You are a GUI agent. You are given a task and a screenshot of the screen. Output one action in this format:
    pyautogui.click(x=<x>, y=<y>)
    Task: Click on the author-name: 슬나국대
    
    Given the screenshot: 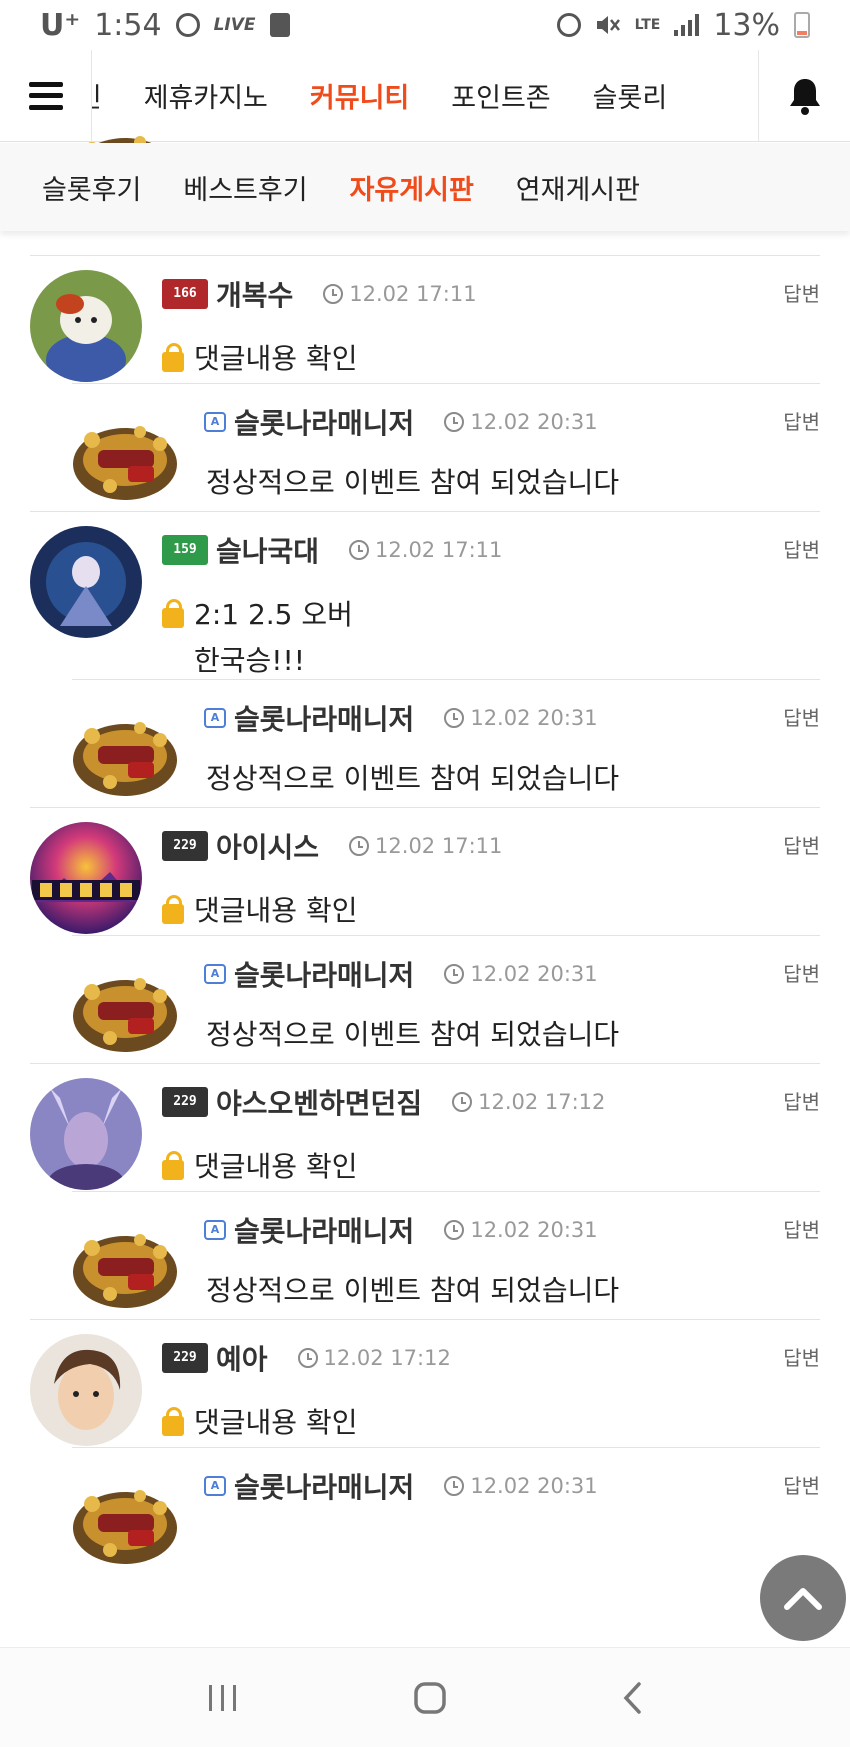 What is the action you would take?
    pyautogui.click(x=267, y=550)
    